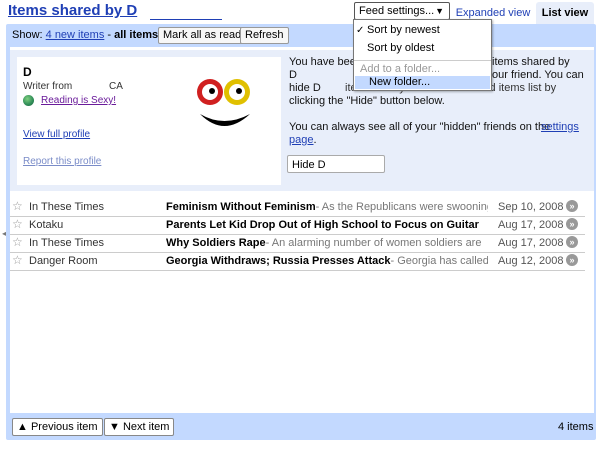 The image size is (600, 450). Describe the element at coordinates (278, 261) in the screenshot. I see `item-title-text: Georgia Withdraws; Russia Presses Attack` at that location.